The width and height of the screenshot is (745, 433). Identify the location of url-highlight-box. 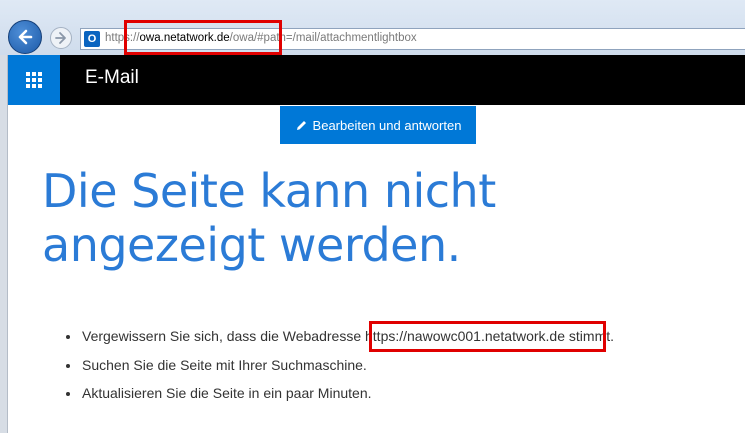
(203, 37).